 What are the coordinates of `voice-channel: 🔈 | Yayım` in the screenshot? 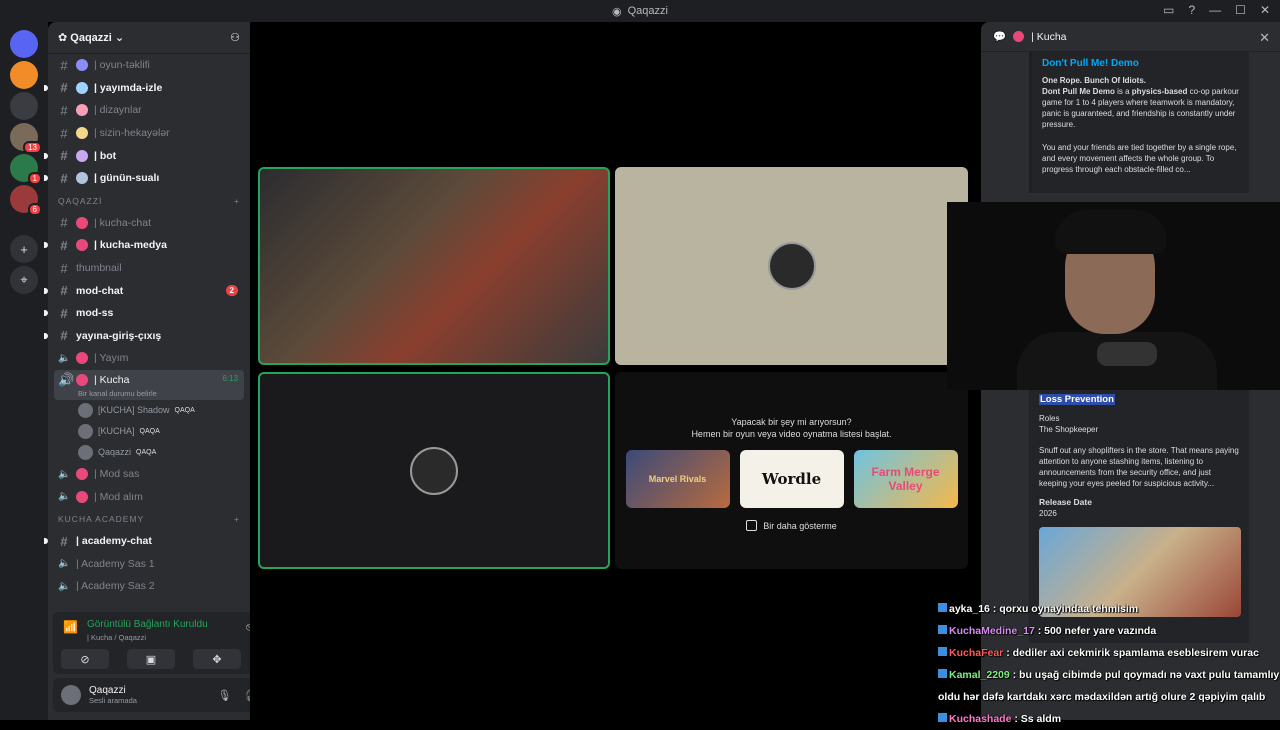 It's located at (149, 358).